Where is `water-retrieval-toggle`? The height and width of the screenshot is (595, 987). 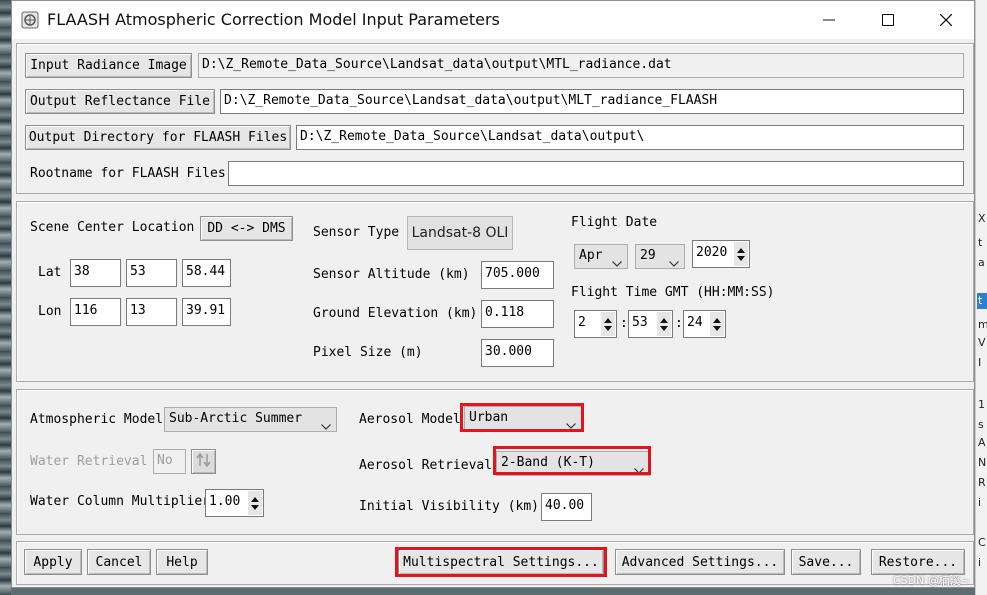 water-retrieval-toggle is located at coordinates (203, 461).